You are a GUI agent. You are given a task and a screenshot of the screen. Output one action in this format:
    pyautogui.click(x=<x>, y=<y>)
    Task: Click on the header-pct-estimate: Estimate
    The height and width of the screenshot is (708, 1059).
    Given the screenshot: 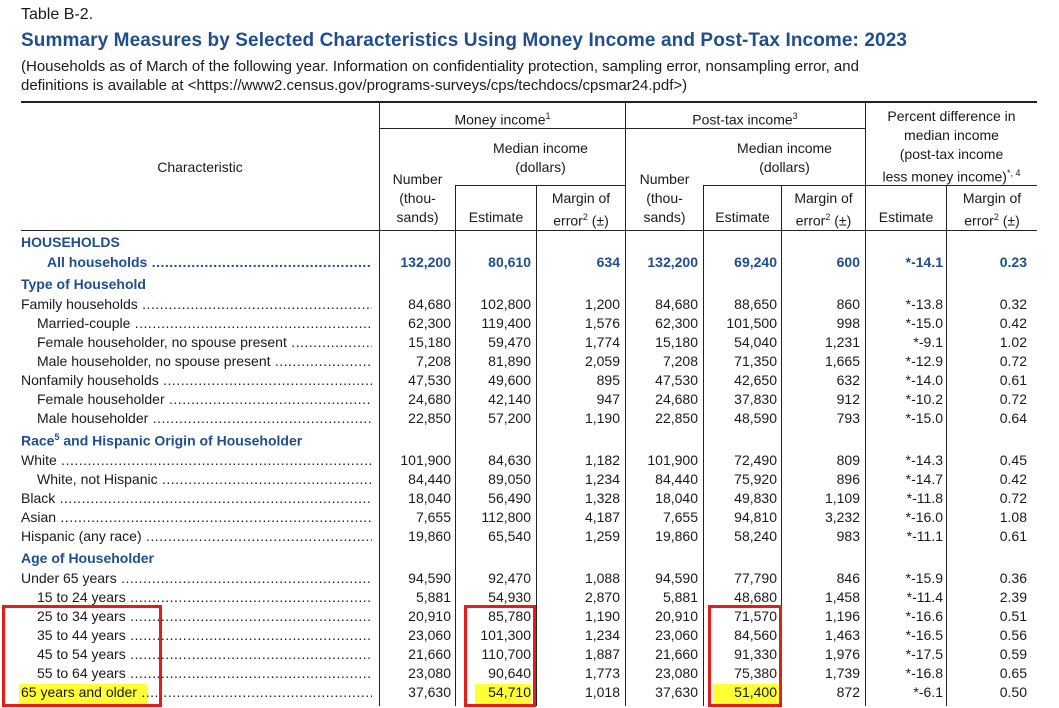 What is the action you would take?
    pyautogui.click(x=906, y=217)
    